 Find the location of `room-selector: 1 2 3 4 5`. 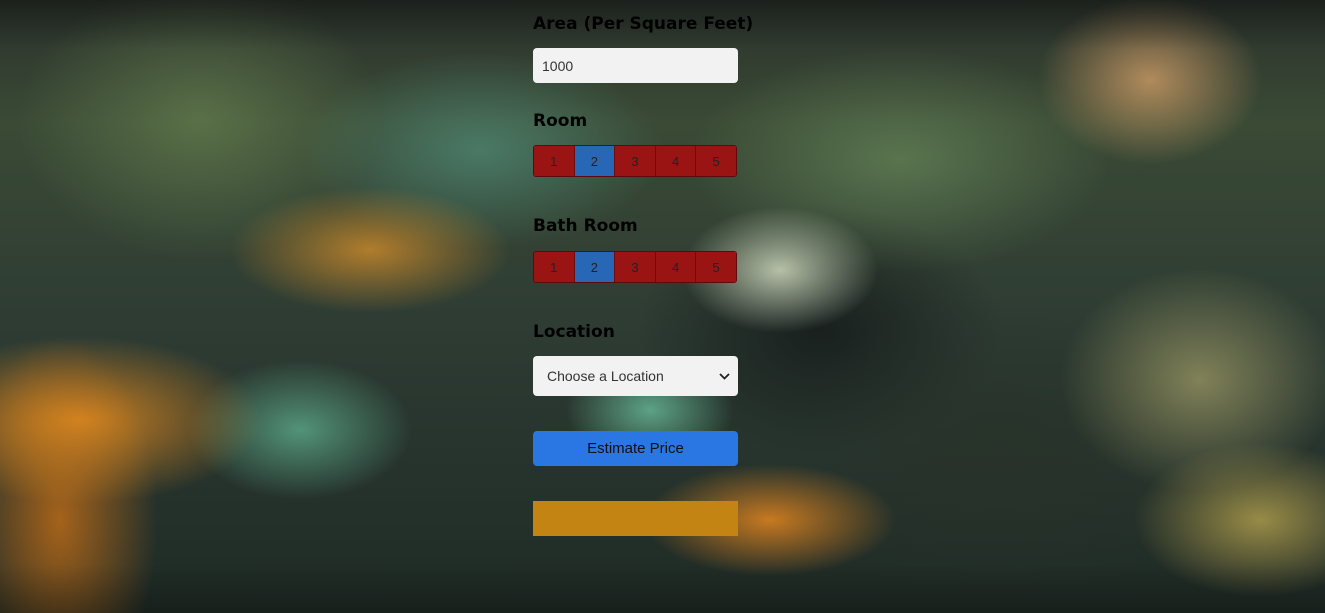

room-selector: 1 2 3 4 5 is located at coordinates (635, 161).